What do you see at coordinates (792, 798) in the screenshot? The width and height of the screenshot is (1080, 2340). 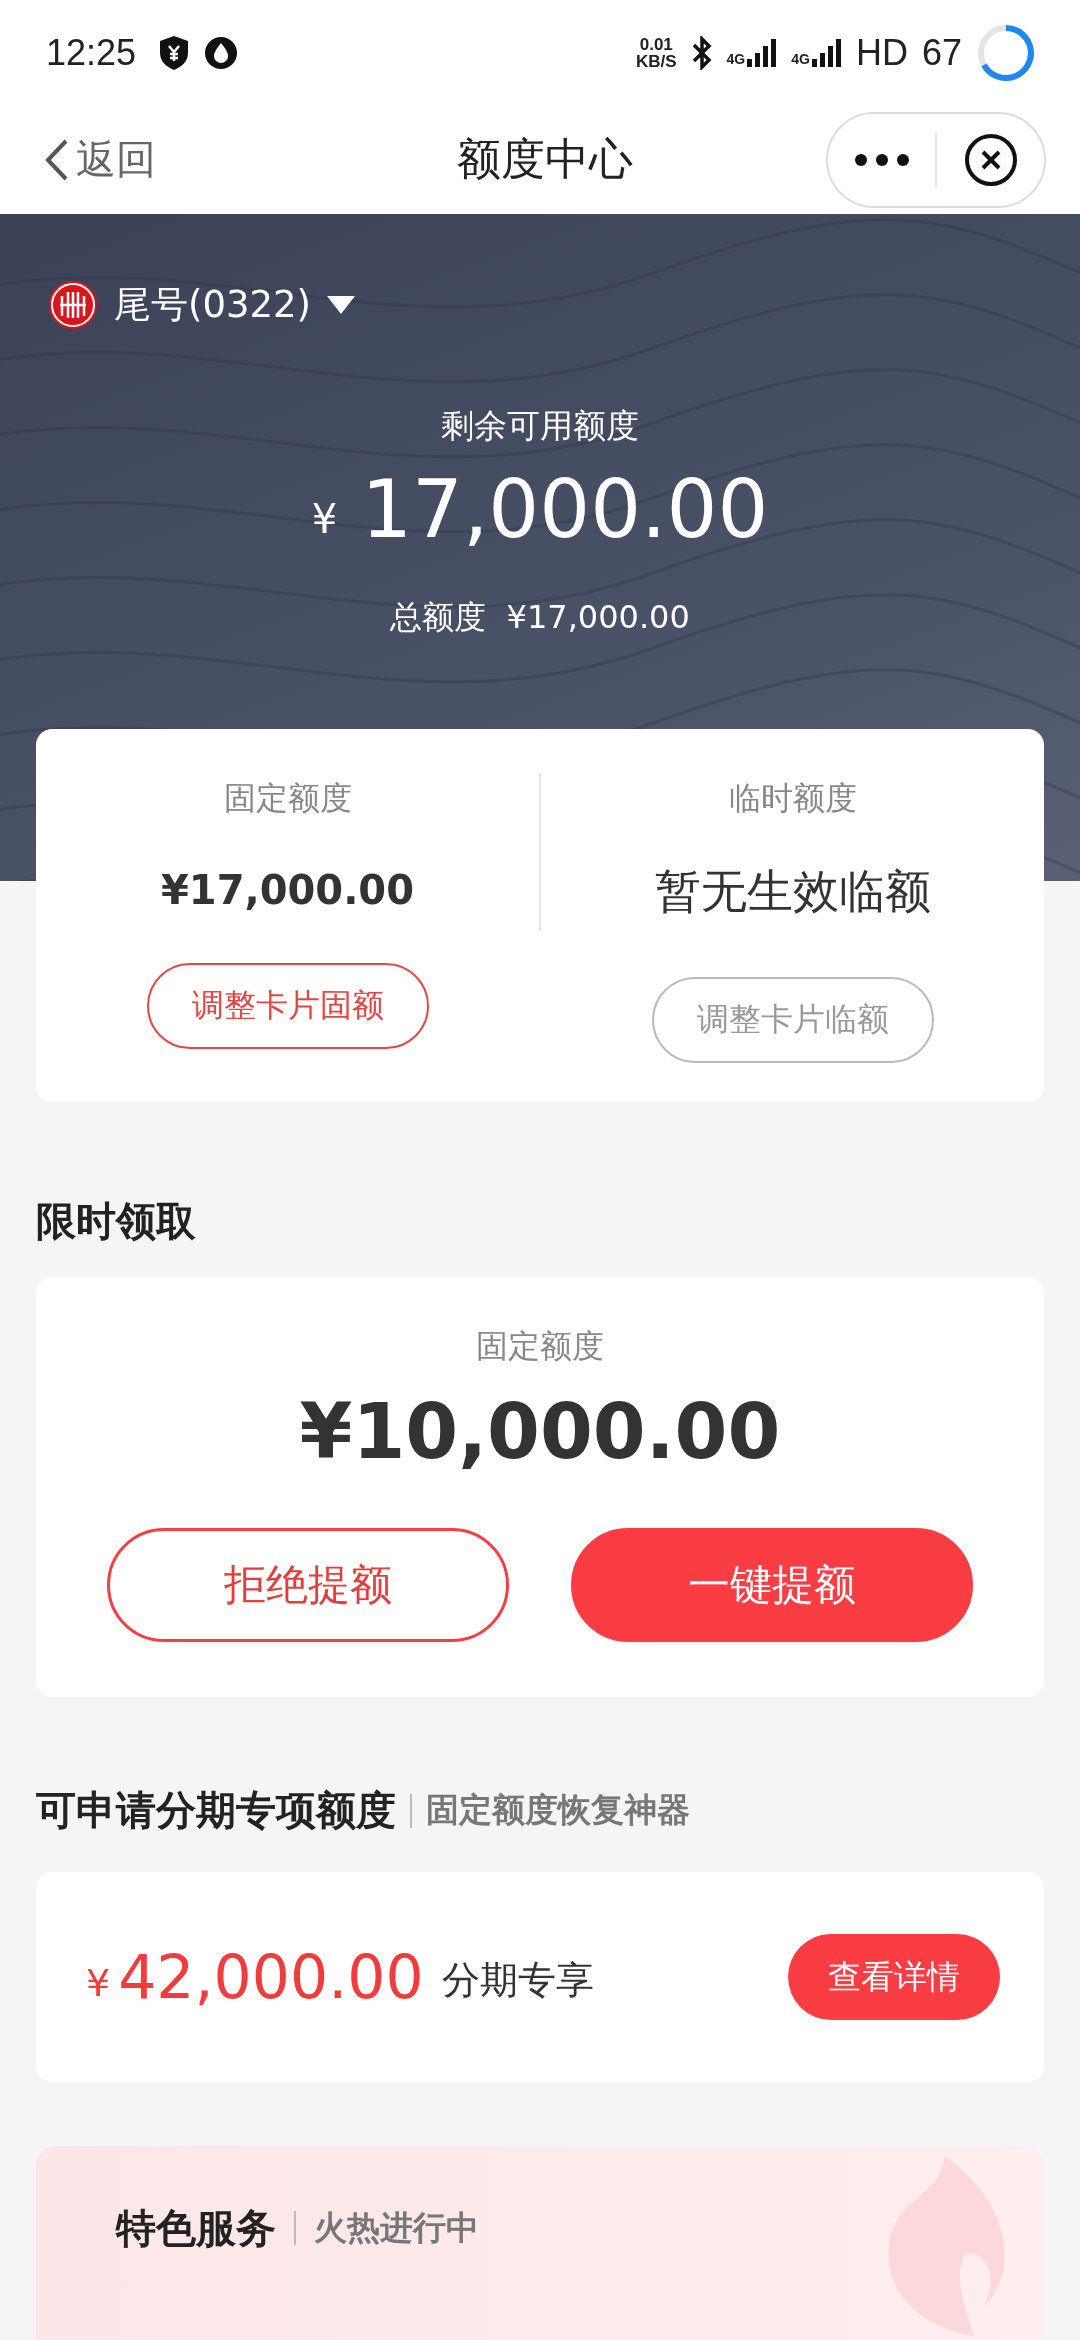 I see `limit-label: 临时额度` at bounding box center [792, 798].